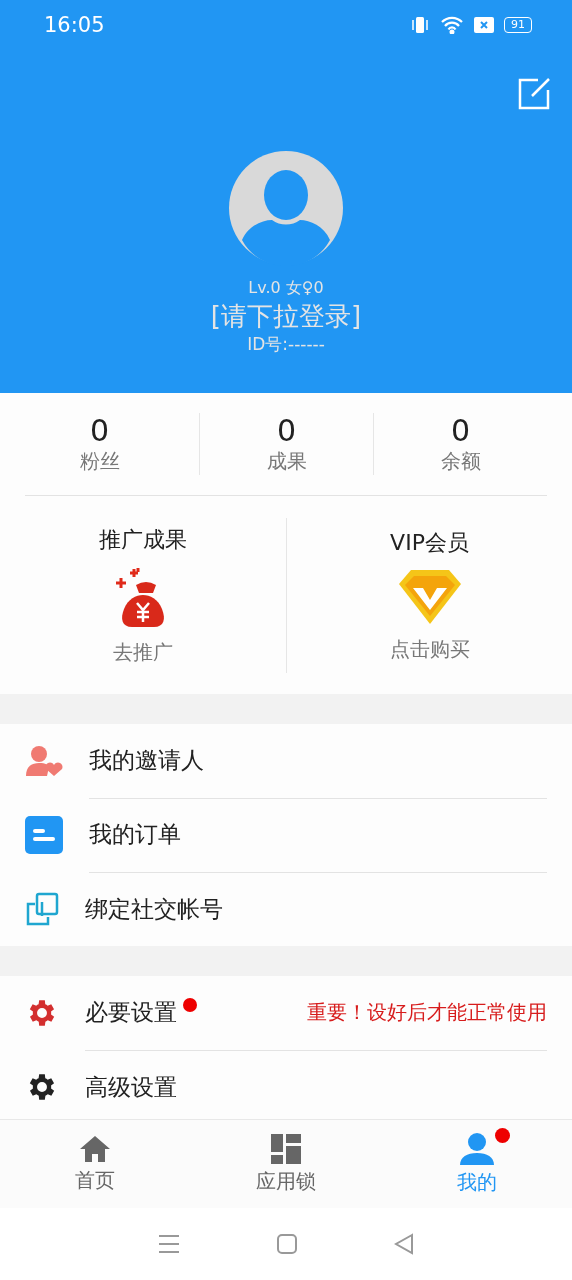 The width and height of the screenshot is (572, 1280). I want to click on home-square-icon, so click(287, 1244).